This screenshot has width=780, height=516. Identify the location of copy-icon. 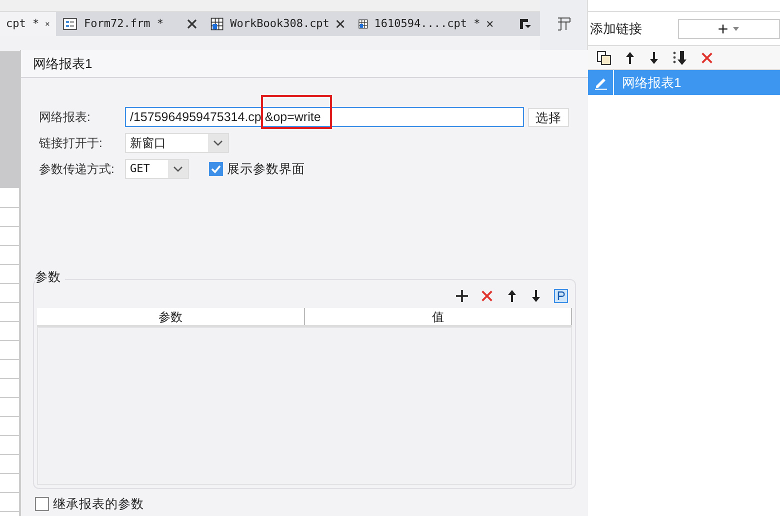
(604, 58).